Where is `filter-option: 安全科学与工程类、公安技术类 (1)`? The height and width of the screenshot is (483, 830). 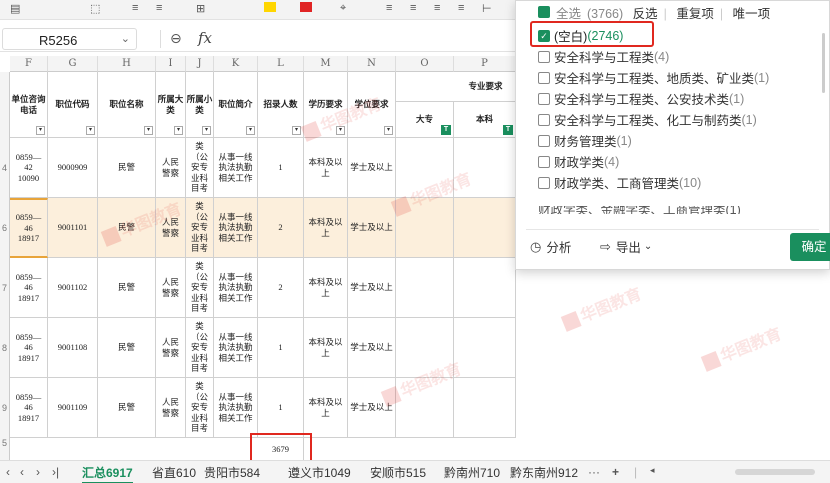
filter-option: 安全科学与工程类、公安技术类 (1) is located at coordinates (641, 98).